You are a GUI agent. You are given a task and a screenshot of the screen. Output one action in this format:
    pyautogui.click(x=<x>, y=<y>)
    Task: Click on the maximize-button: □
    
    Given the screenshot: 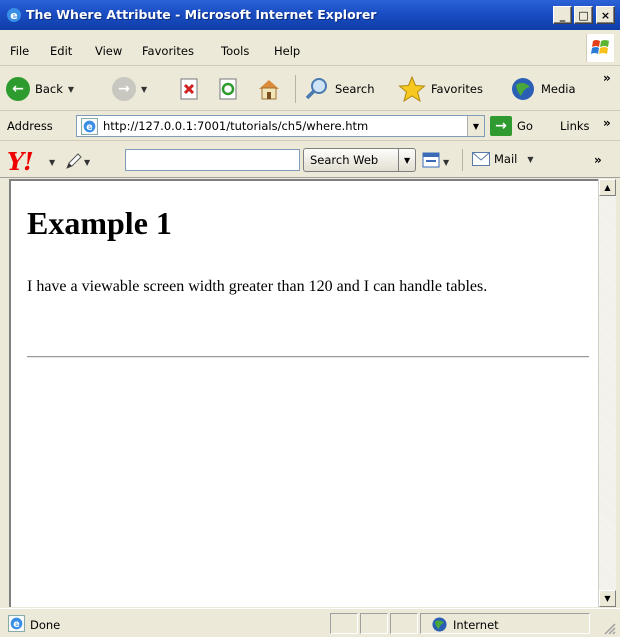 What is the action you would take?
    pyautogui.click(x=583, y=15)
    